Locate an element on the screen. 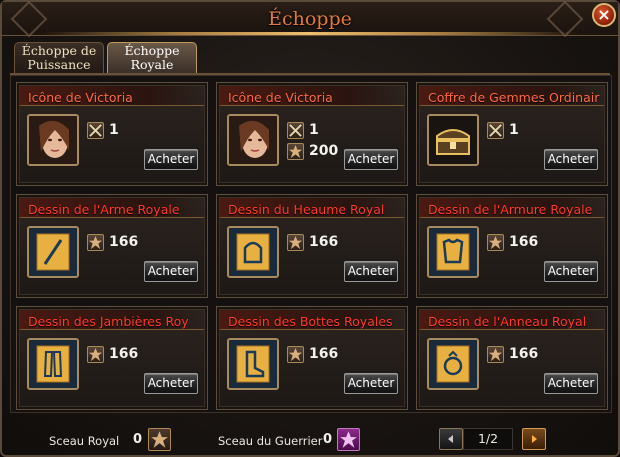  cost-row: 200 is located at coordinates (312, 151).